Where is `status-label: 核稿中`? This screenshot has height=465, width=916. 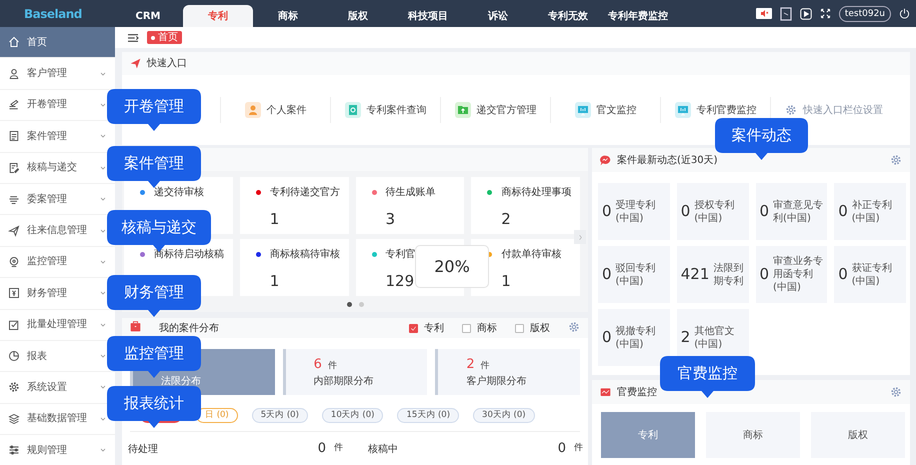 status-label: 核稿中 is located at coordinates (383, 449).